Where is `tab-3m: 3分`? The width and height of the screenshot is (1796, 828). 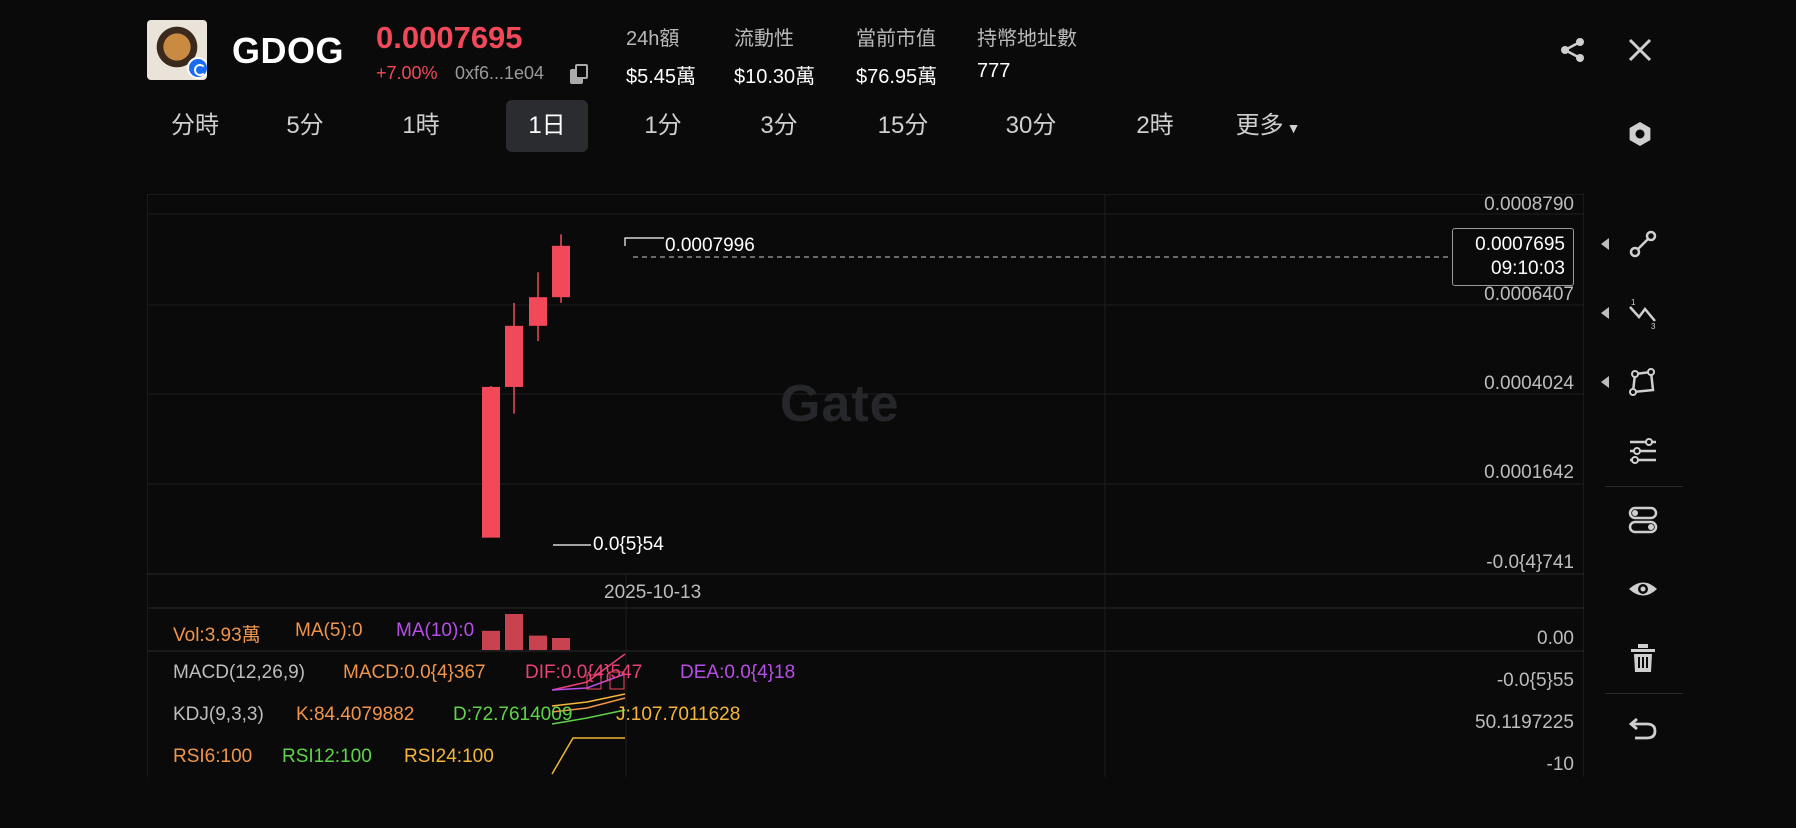
tab-3m: 3分 is located at coordinates (779, 126).